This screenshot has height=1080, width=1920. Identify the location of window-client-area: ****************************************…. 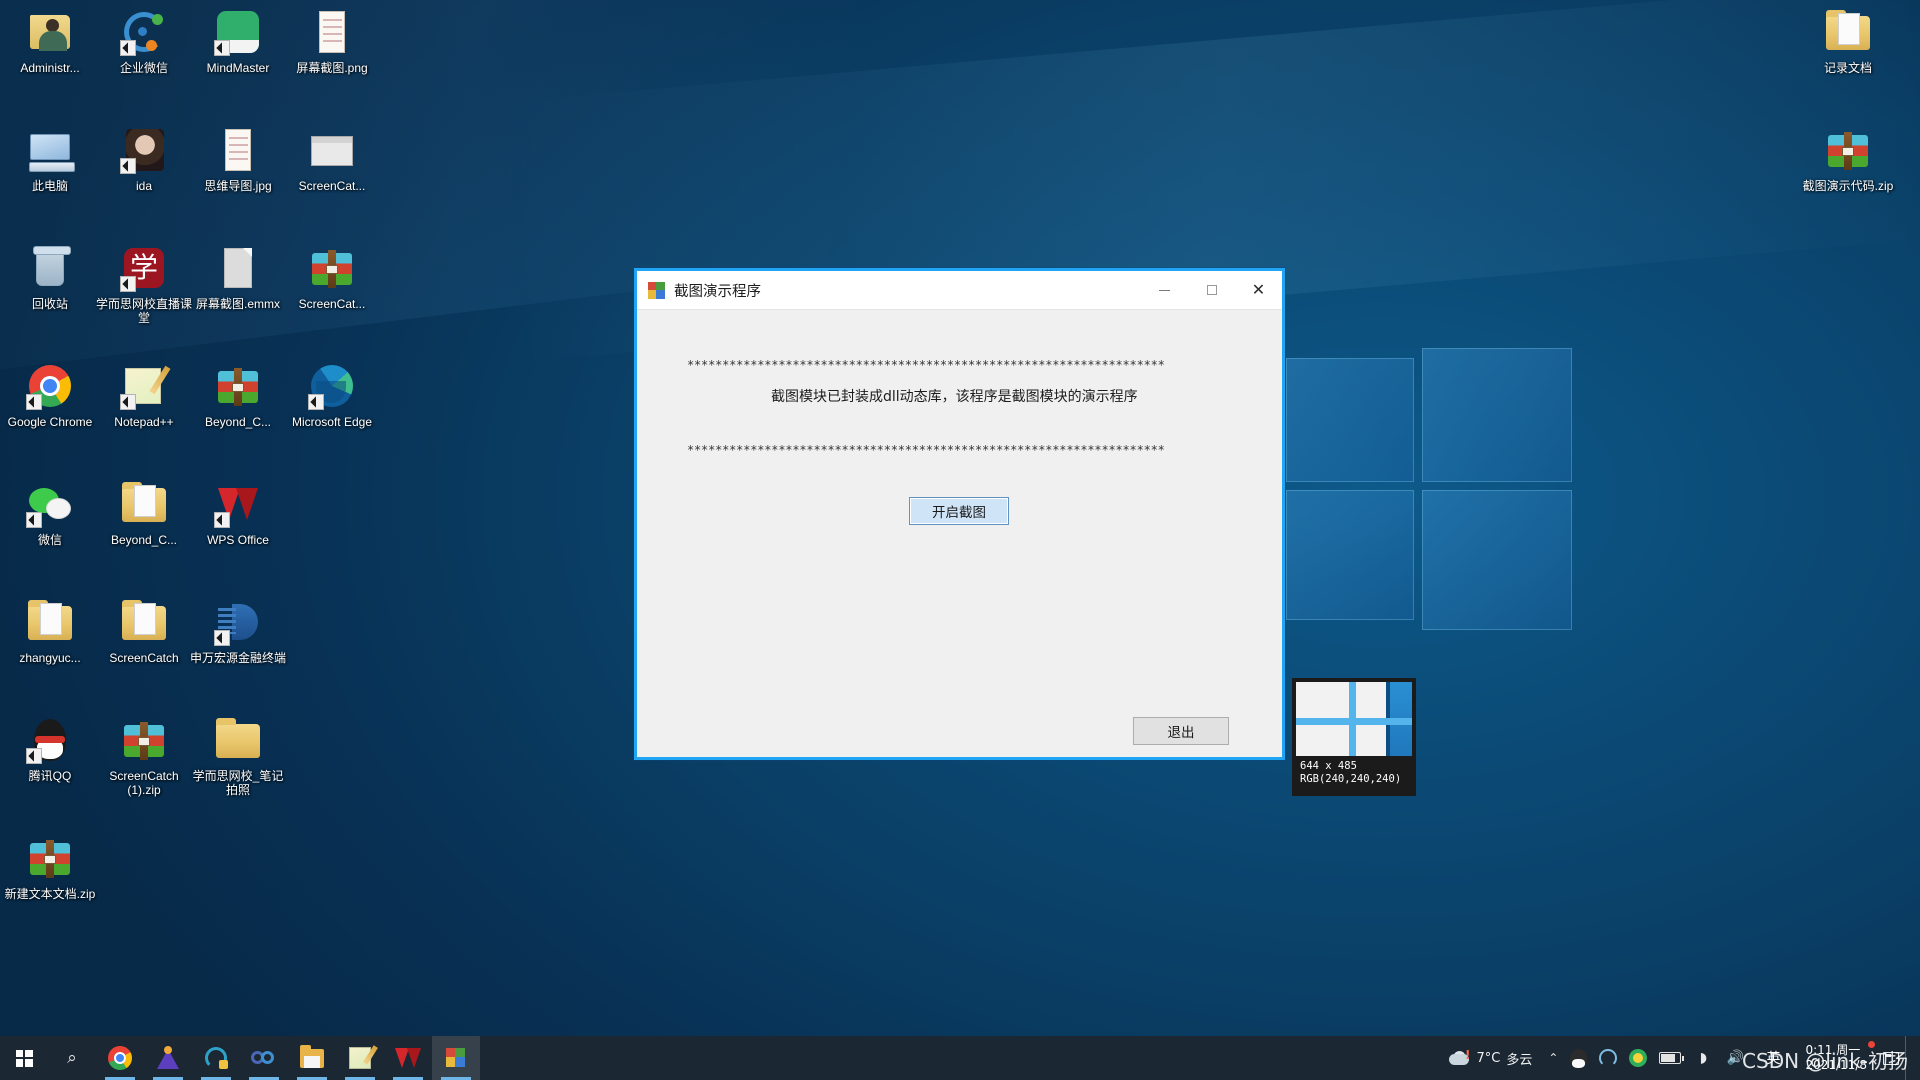
(959, 533).